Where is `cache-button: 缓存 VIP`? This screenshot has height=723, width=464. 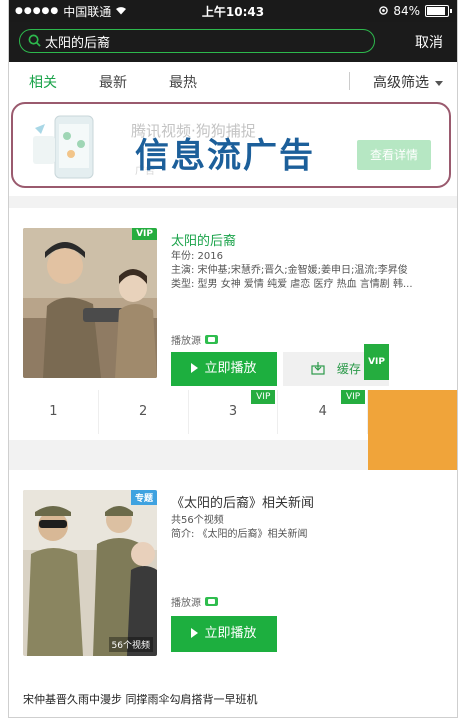 cache-button: 缓存 VIP is located at coordinates (336, 365).